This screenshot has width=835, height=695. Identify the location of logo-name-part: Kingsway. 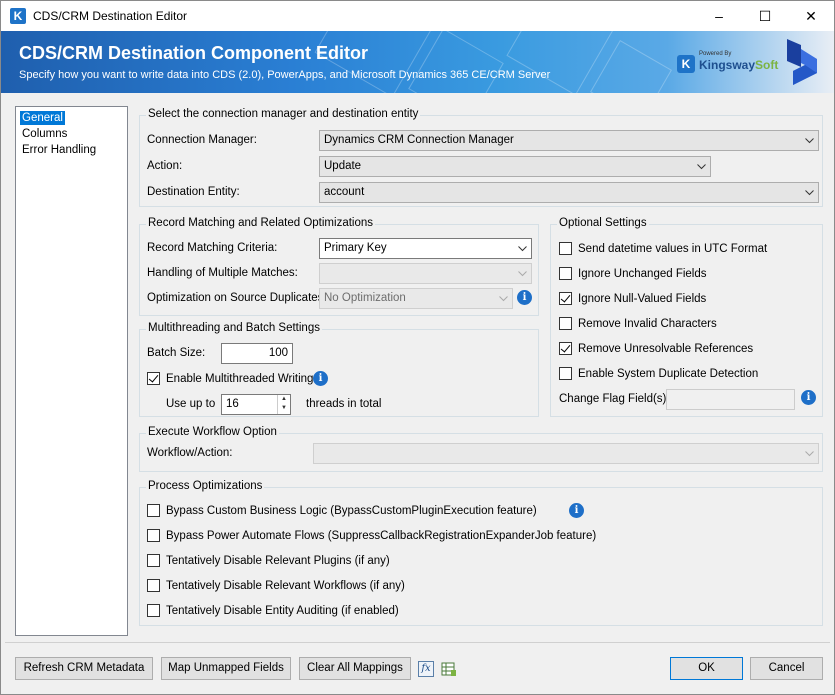
(727, 65).